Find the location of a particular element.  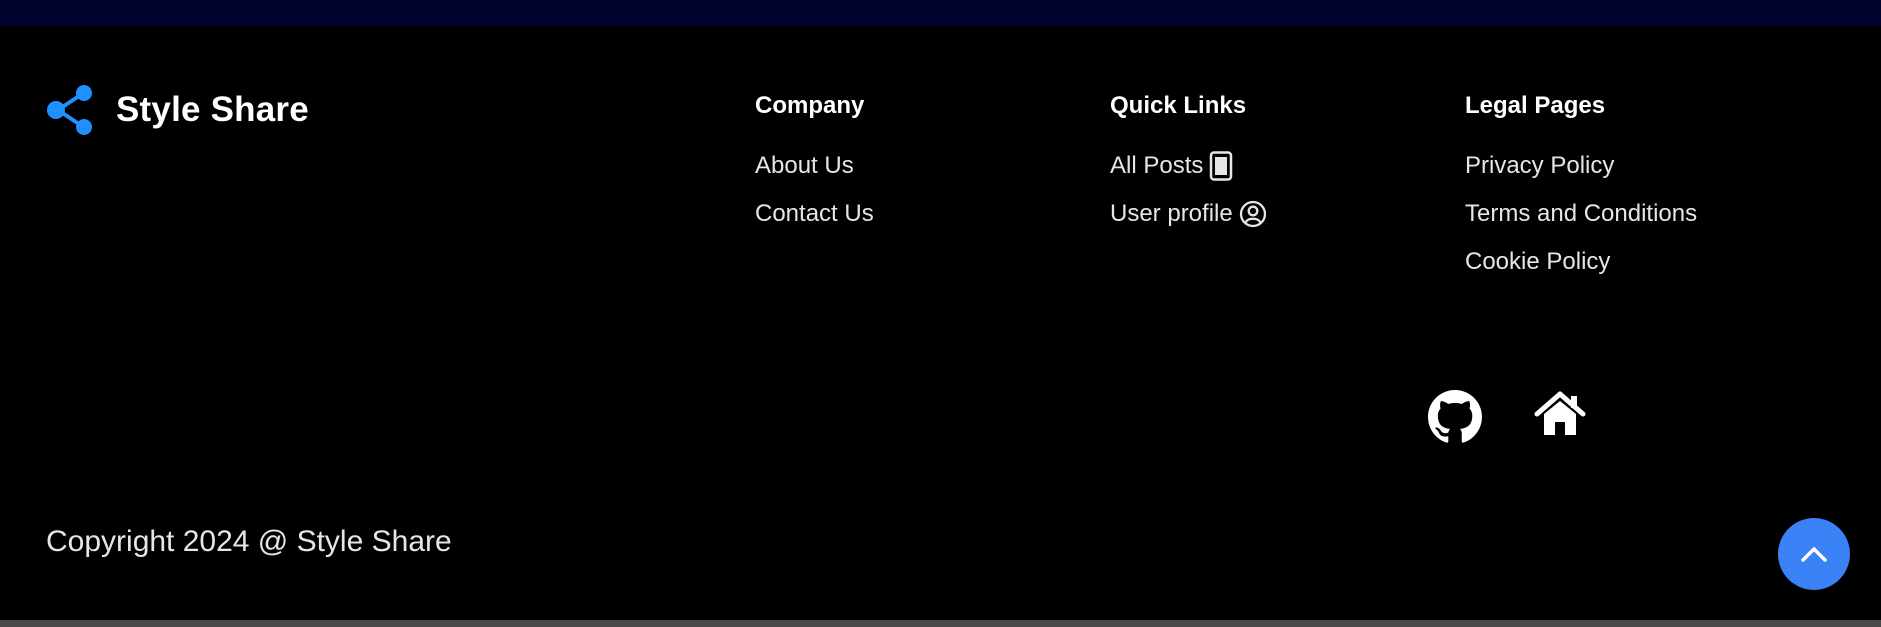

footer-column-company: Company About Us Contact Us is located at coordinates (814, 168).